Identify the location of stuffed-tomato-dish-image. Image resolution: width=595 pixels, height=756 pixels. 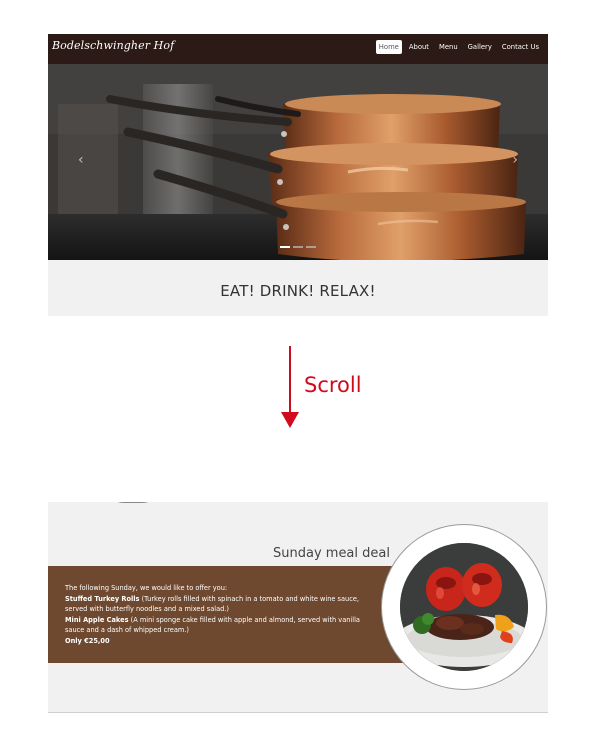
(464, 607).